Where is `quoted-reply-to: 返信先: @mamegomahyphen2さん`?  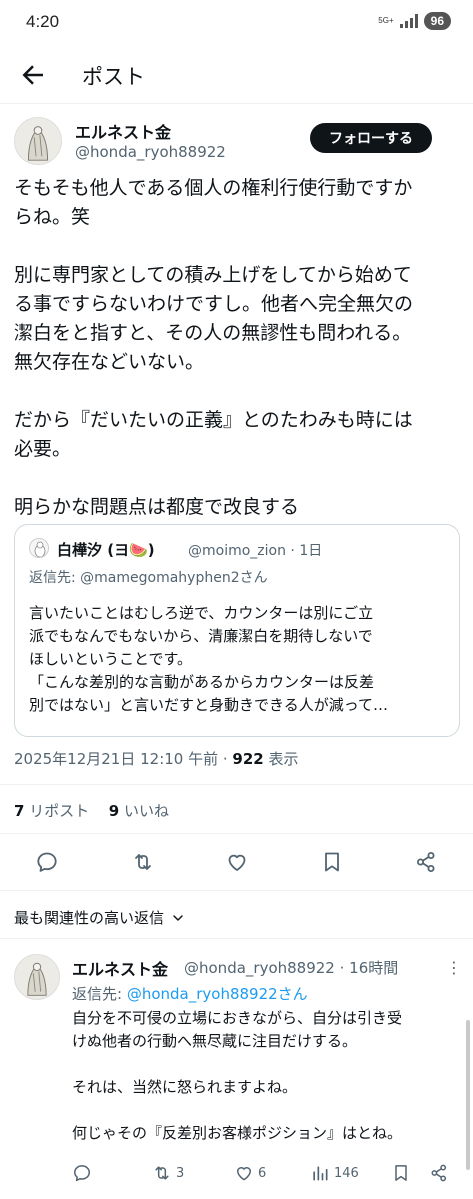
quoted-reply-to: 返信先: @mamegomahyphen2さん is located at coordinates (148, 578).